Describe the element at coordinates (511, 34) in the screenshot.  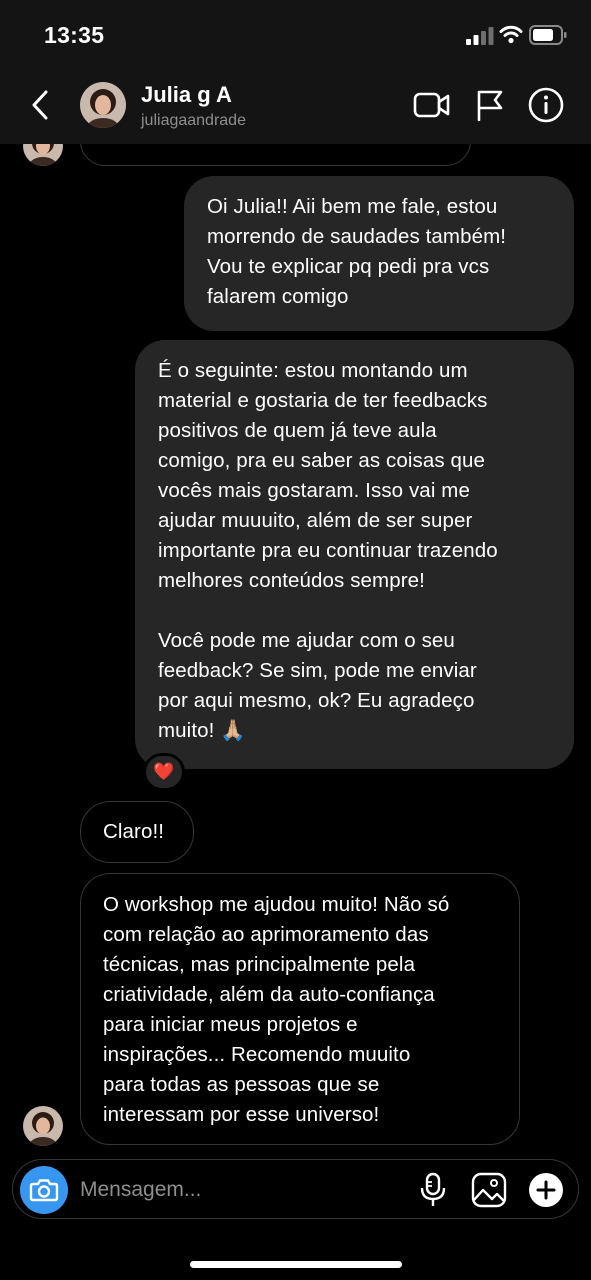
I see `wifi-icon` at that location.